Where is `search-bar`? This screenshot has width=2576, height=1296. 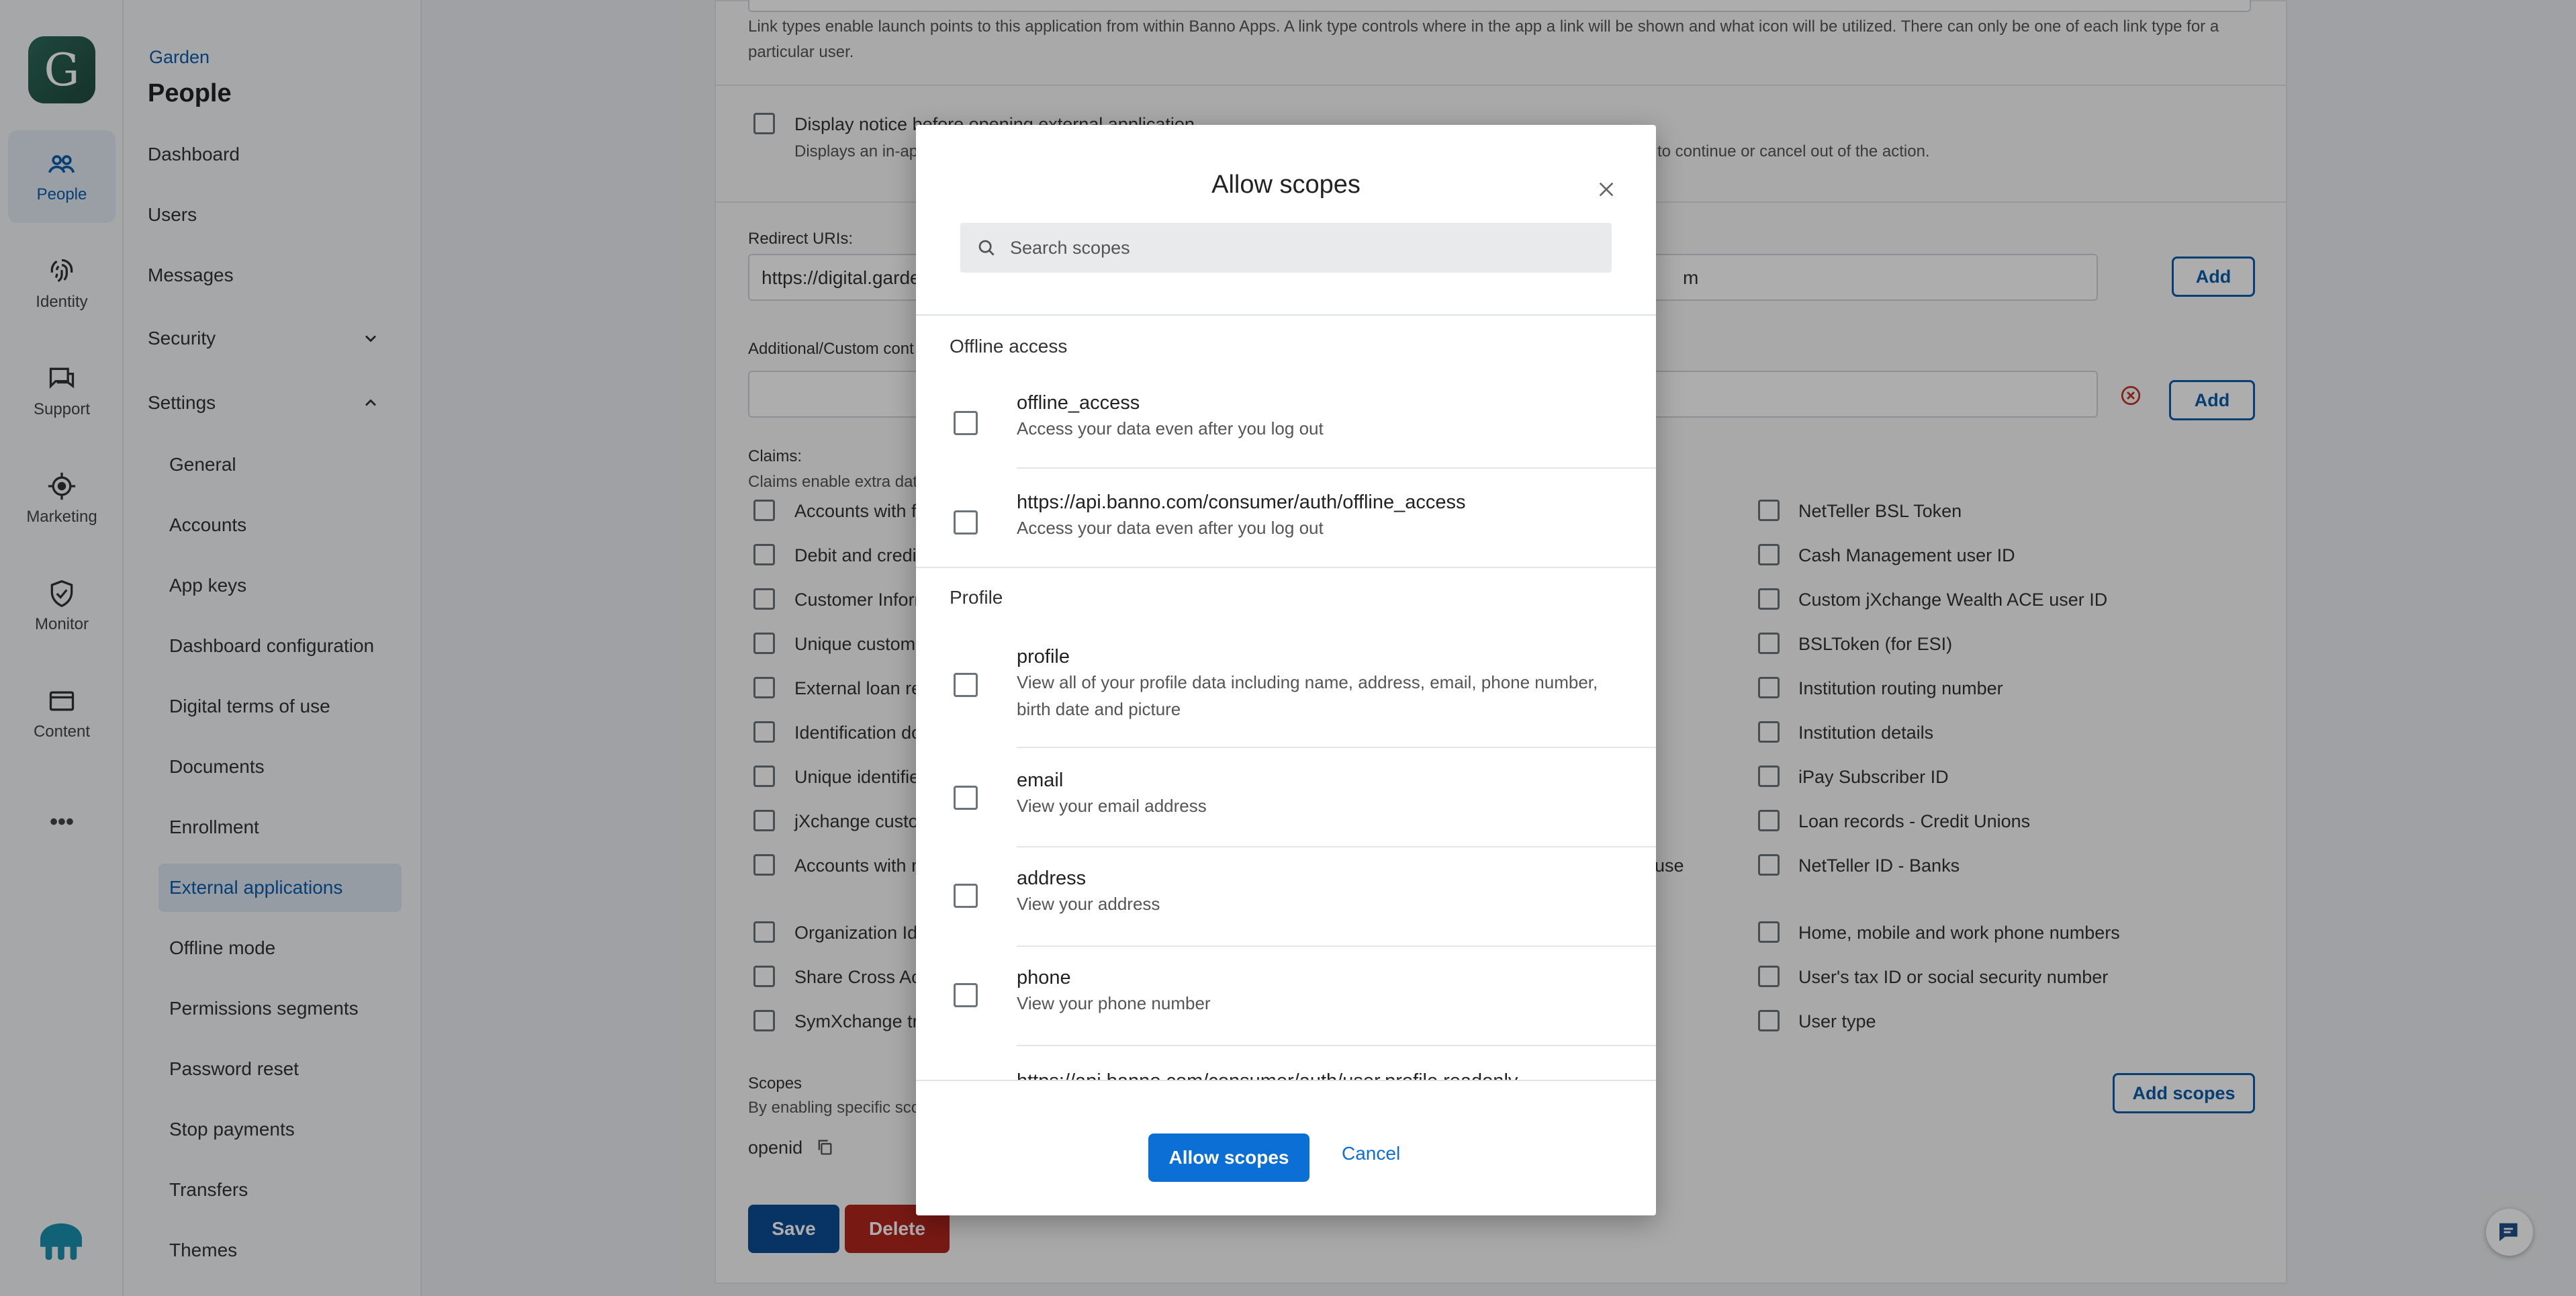 search-bar is located at coordinates (1286, 248).